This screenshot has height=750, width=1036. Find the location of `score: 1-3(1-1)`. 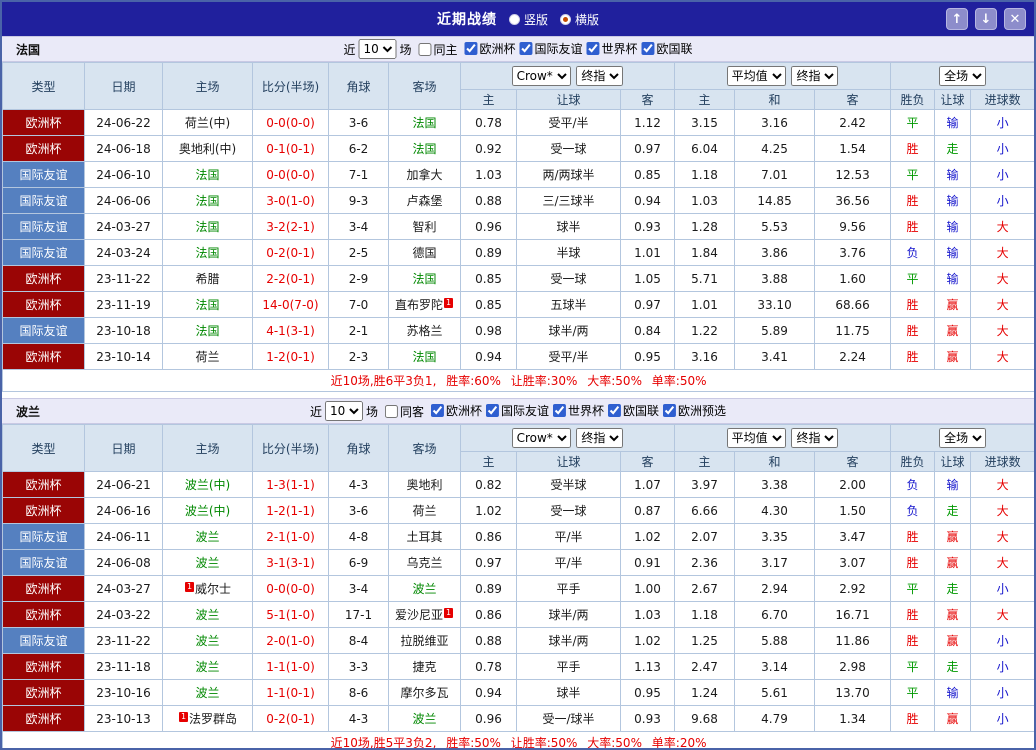

score: 1-3(1-1) is located at coordinates (290, 484).